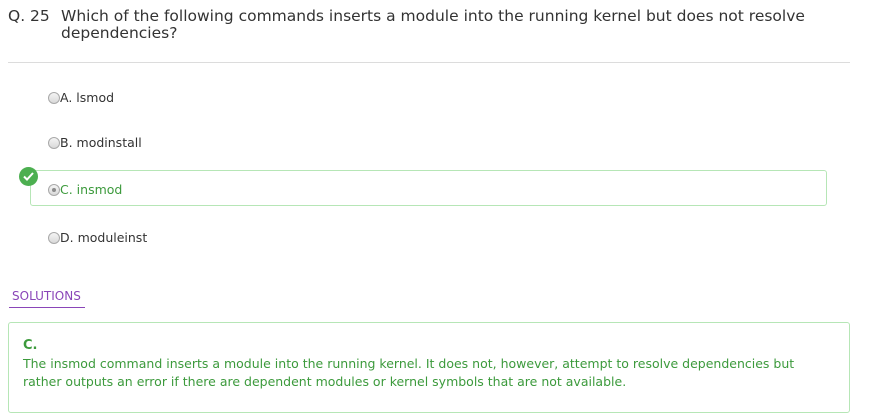 This screenshot has height=420, width=872. I want to click on tab-solutions: SOLUTIONS, so click(47, 298).